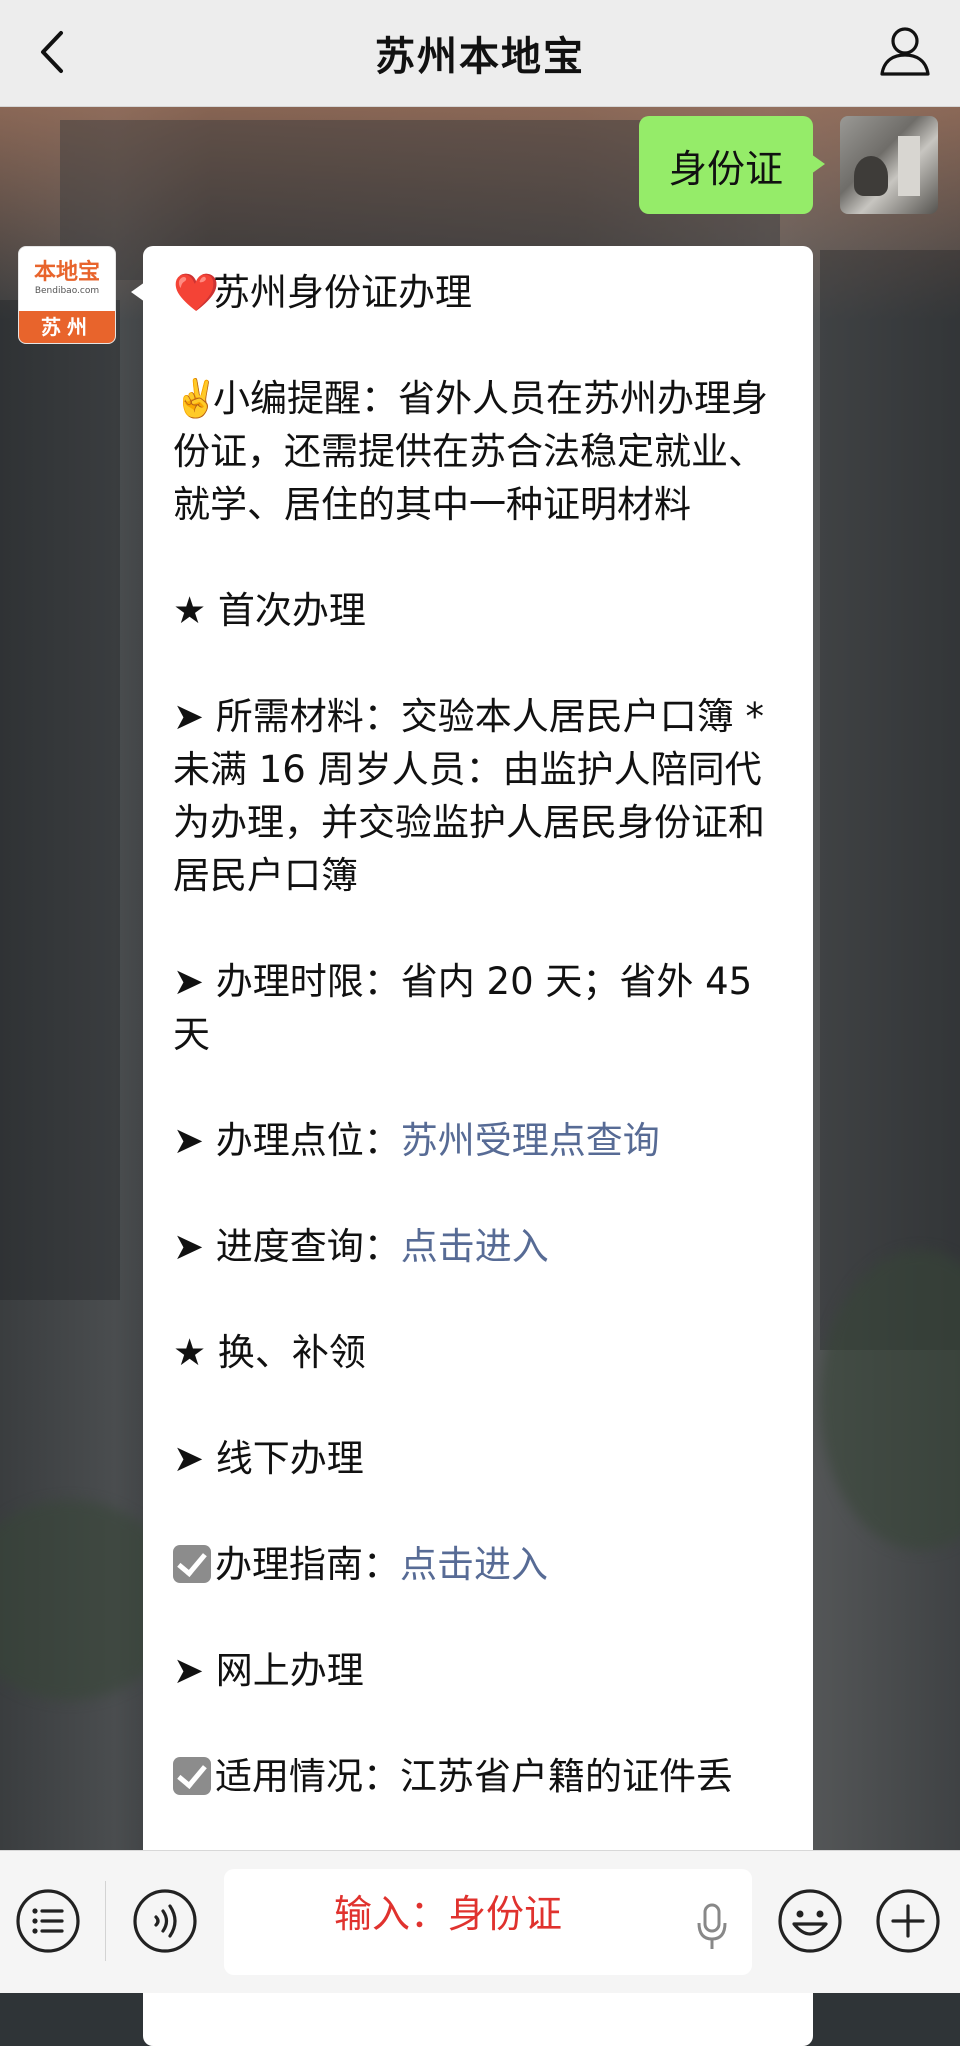  Describe the element at coordinates (269, 610) in the screenshot. I see `section-first-apply: ★ 首次办理` at that location.